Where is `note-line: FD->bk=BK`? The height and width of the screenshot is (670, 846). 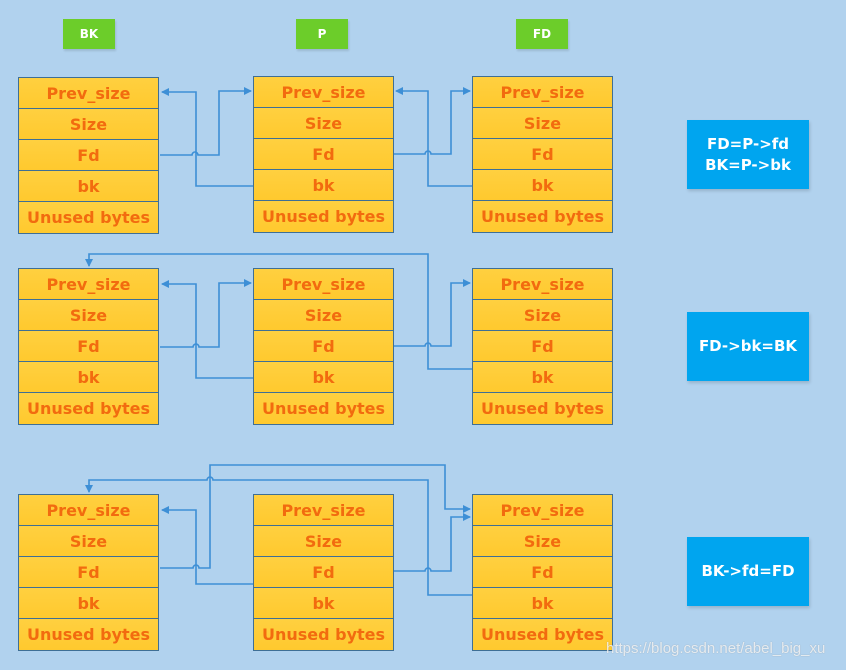
note-line: FD->bk=BK is located at coordinates (748, 346).